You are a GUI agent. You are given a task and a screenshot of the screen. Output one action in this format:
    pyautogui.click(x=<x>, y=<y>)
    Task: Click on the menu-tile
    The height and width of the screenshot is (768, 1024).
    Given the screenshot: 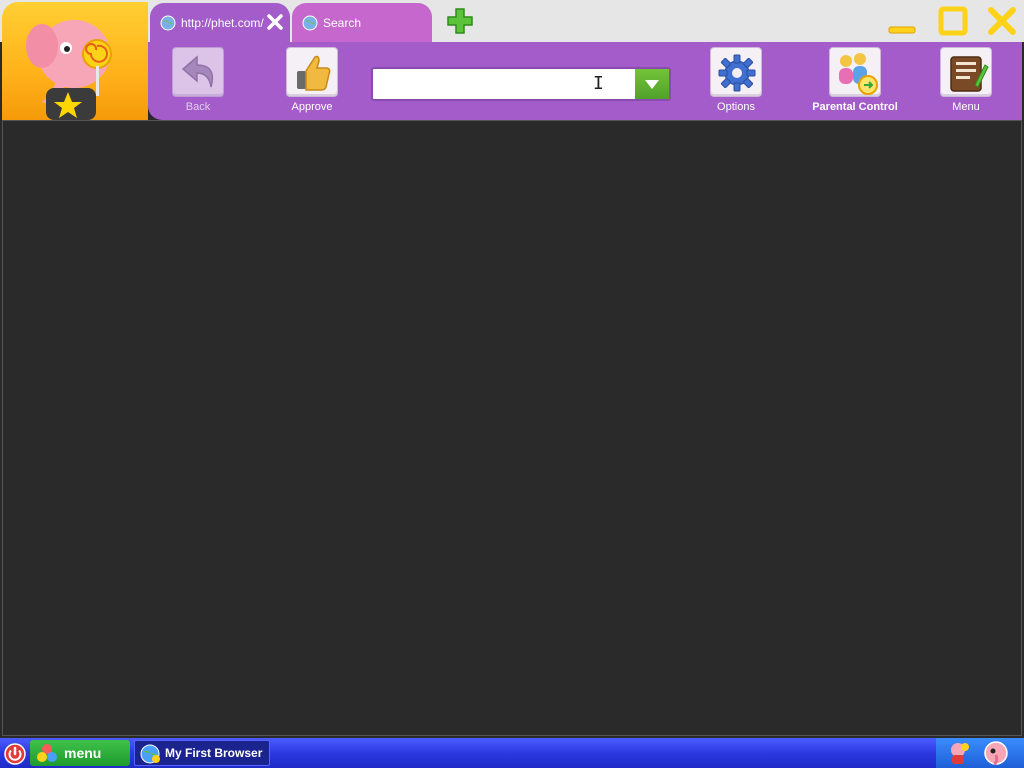 What is the action you would take?
    pyautogui.click(x=966, y=72)
    